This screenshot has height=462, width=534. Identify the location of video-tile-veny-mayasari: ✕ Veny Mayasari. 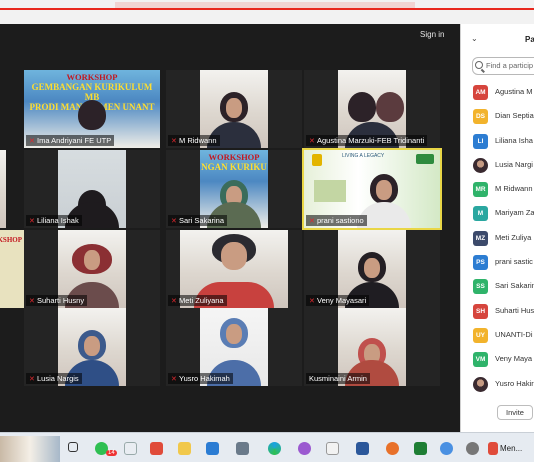
(372, 269).